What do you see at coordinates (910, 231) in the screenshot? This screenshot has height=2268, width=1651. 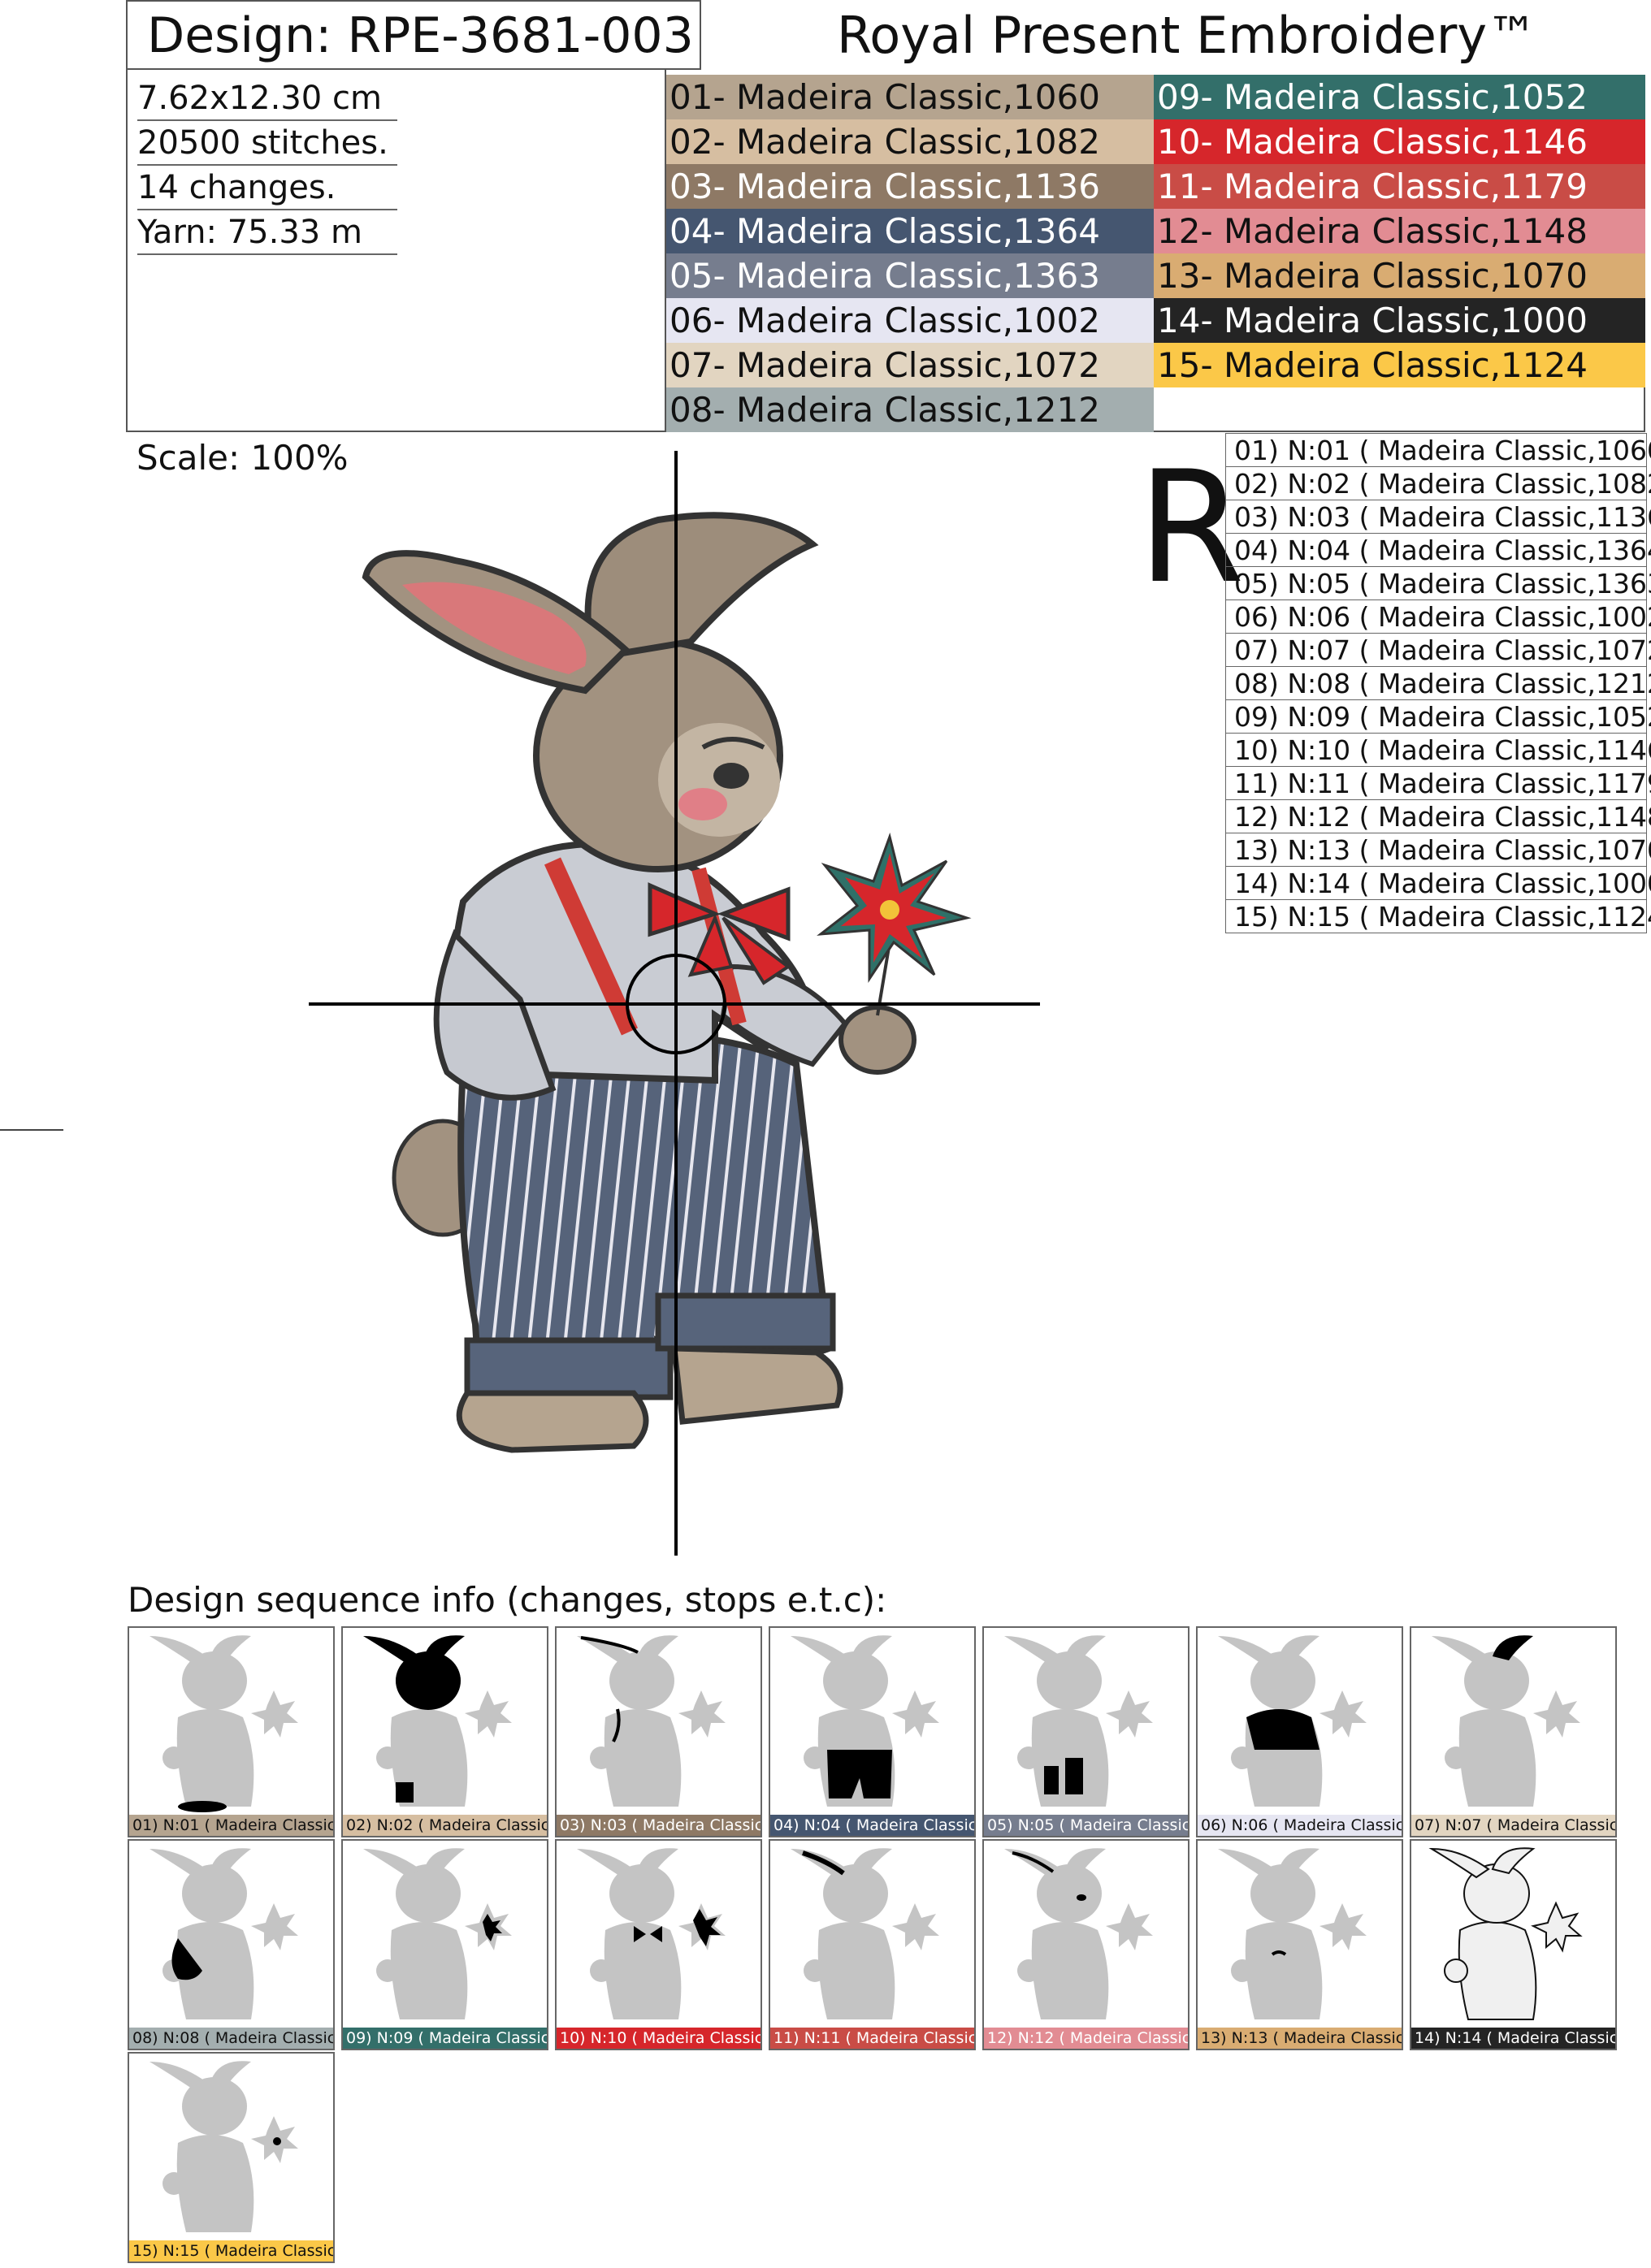 I see `color-swatch: 04- Madeira Classic,1364` at bounding box center [910, 231].